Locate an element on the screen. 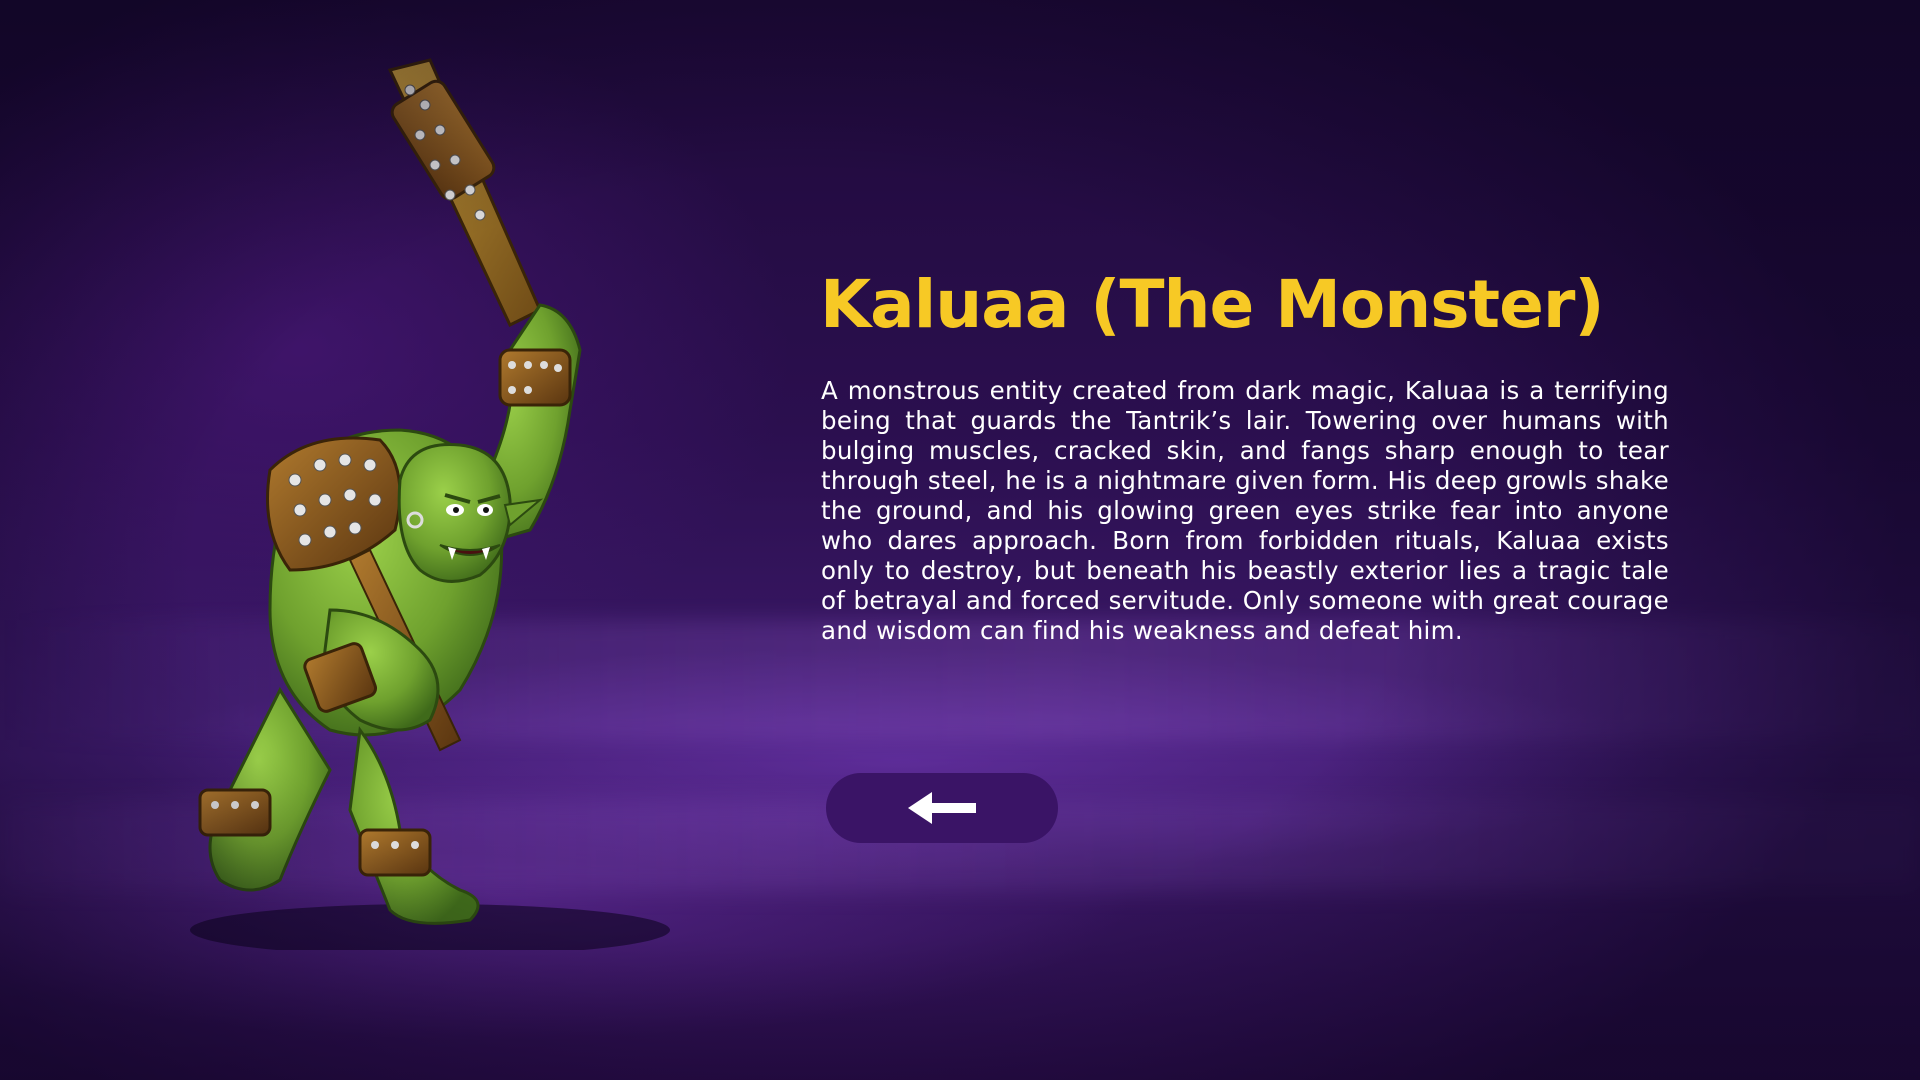 This screenshot has height=1080, width=1920. character-title: Kaluaa (The Monster) is located at coordinates (1212, 304).